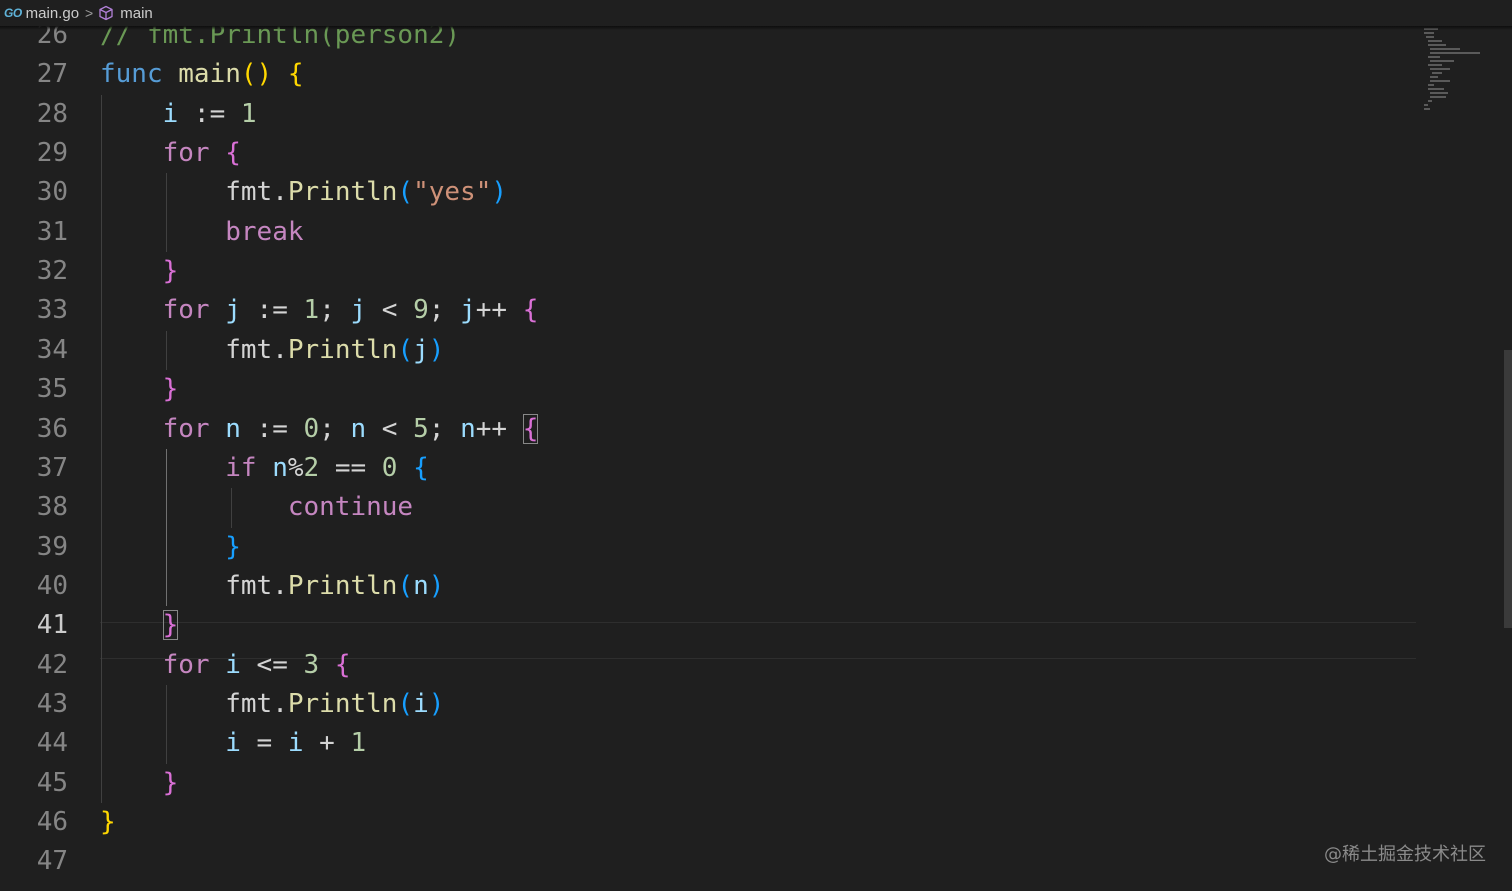 Image resolution: width=1512 pixels, height=891 pixels. What do you see at coordinates (710, 861) in the screenshot?
I see `code-line: 47` at bounding box center [710, 861].